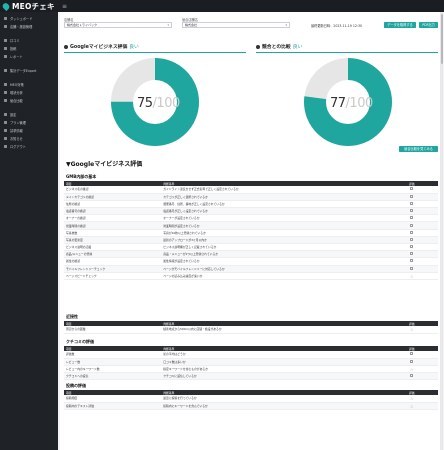 This screenshot has height=450, width=444. What do you see at coordinates (18, 122) in the screenshot?
I see `sidebar-item-label: プラン管理` at bounding box center [18, 122].